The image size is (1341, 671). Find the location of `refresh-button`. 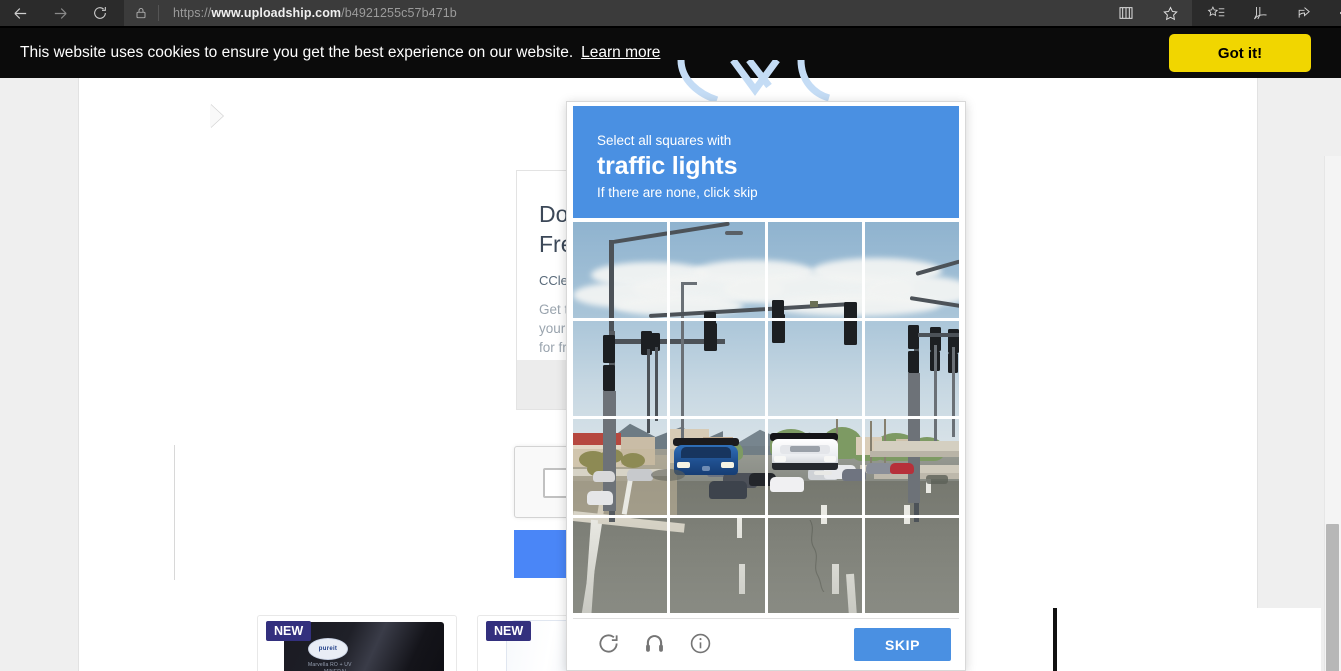

refresh-button is located at coordinates (100, 13).